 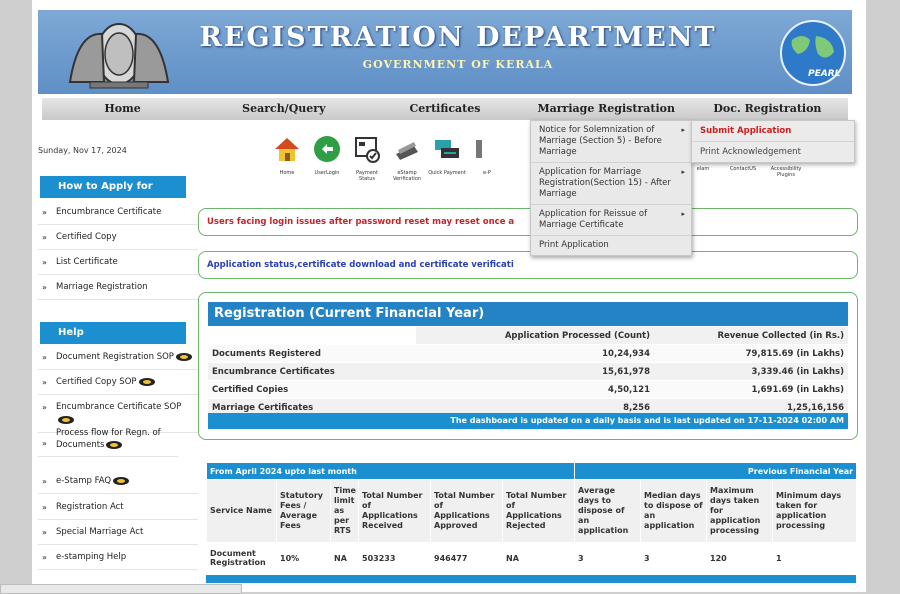 I want to click on sidebar-item-certified-copy: » Certified Copy, so click(x=118, y=240).